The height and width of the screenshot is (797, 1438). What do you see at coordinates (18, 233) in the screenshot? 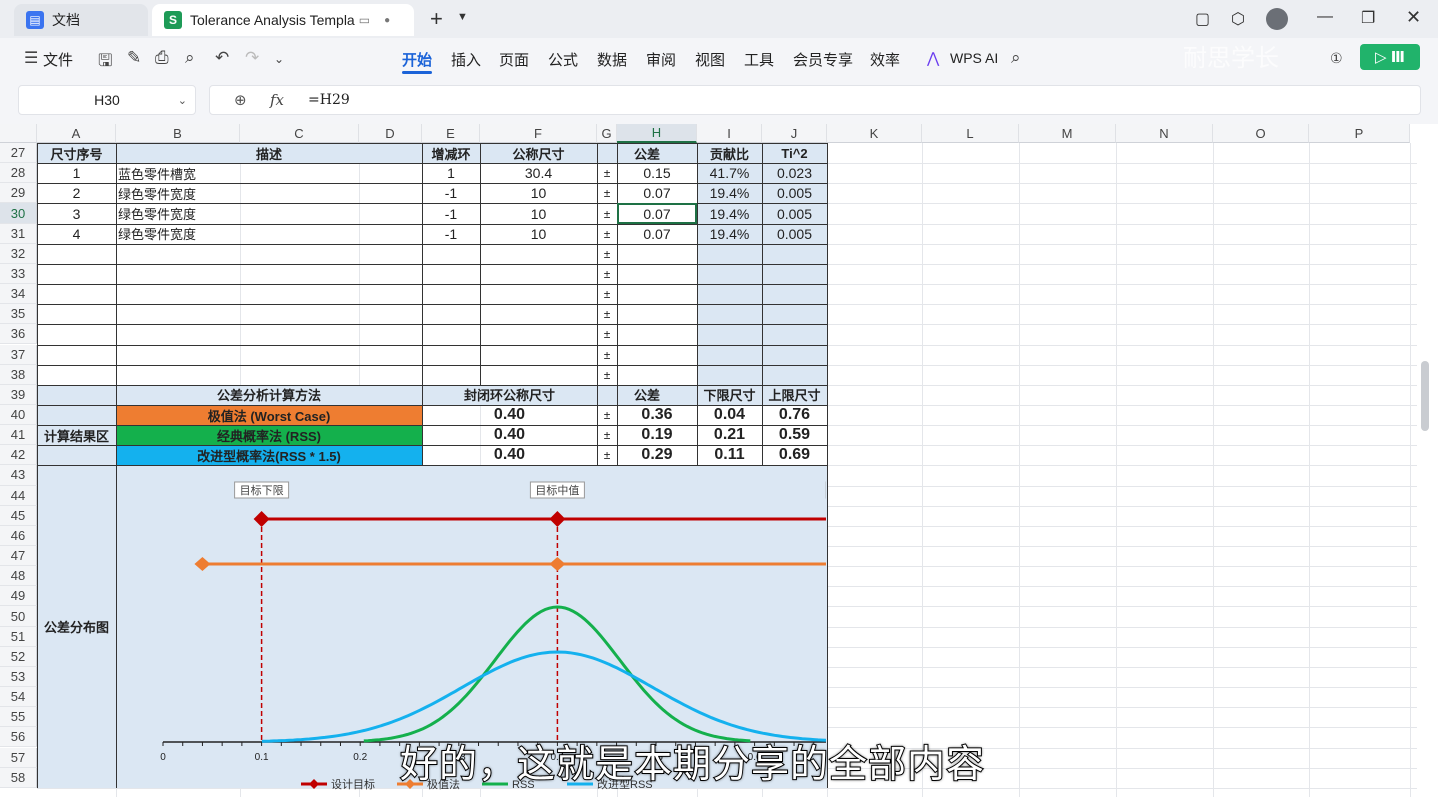
I see `row-header-31: 31` at bounding box center [18, 233].